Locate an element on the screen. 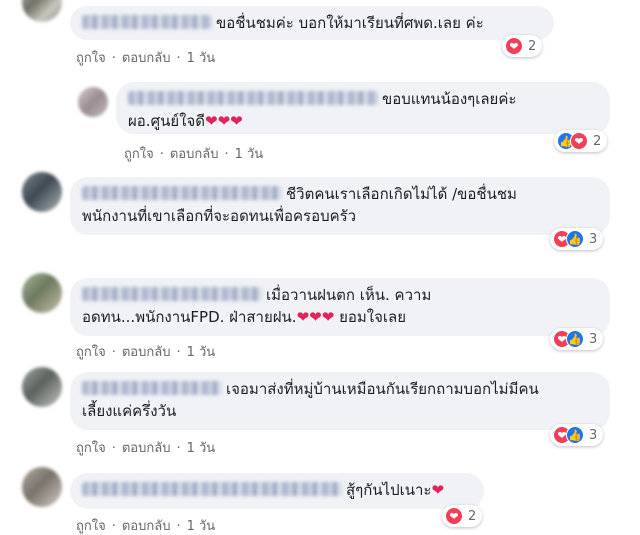 The width and height of the screenshot is (640, 535). comment-bubble: ขอชื่นชมค่ะ บอกให้มาเรียนที่ศพด.เลย ค่ะ is located at coordinates (312, 23).